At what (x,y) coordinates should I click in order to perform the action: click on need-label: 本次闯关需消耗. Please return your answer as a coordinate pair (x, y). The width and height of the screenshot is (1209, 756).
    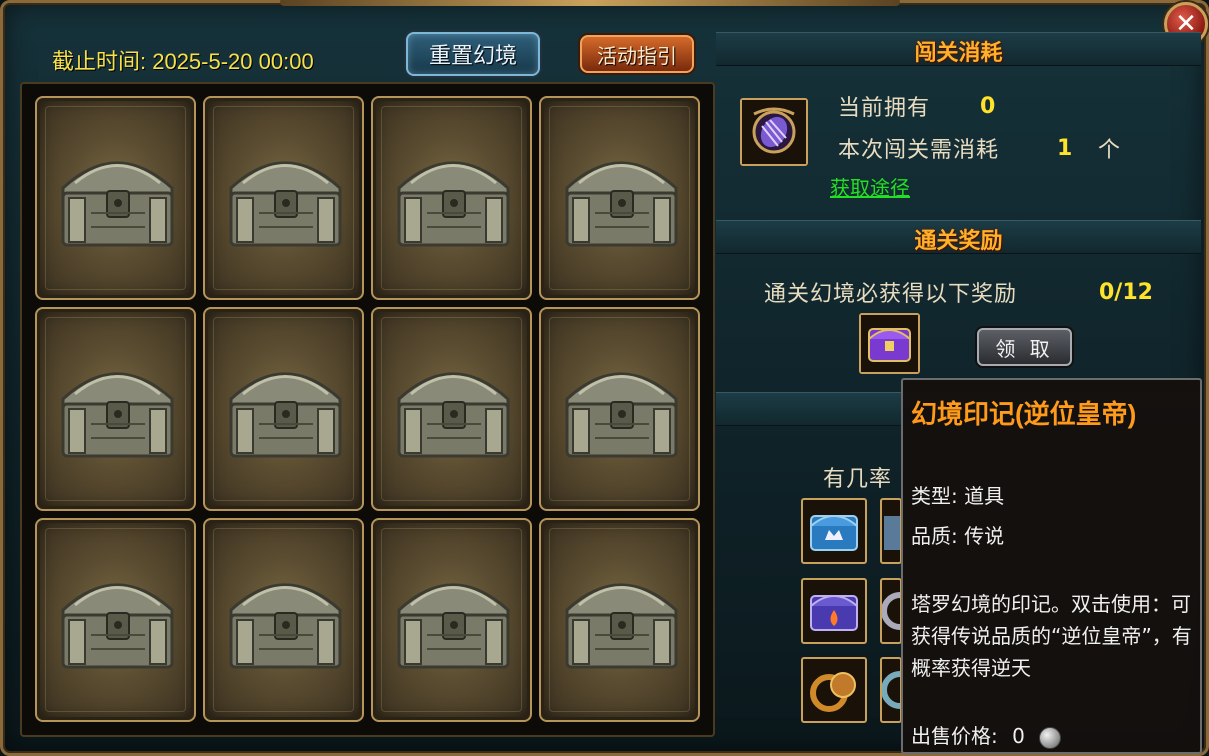
    Looking at the image, I should click on (919, 150).